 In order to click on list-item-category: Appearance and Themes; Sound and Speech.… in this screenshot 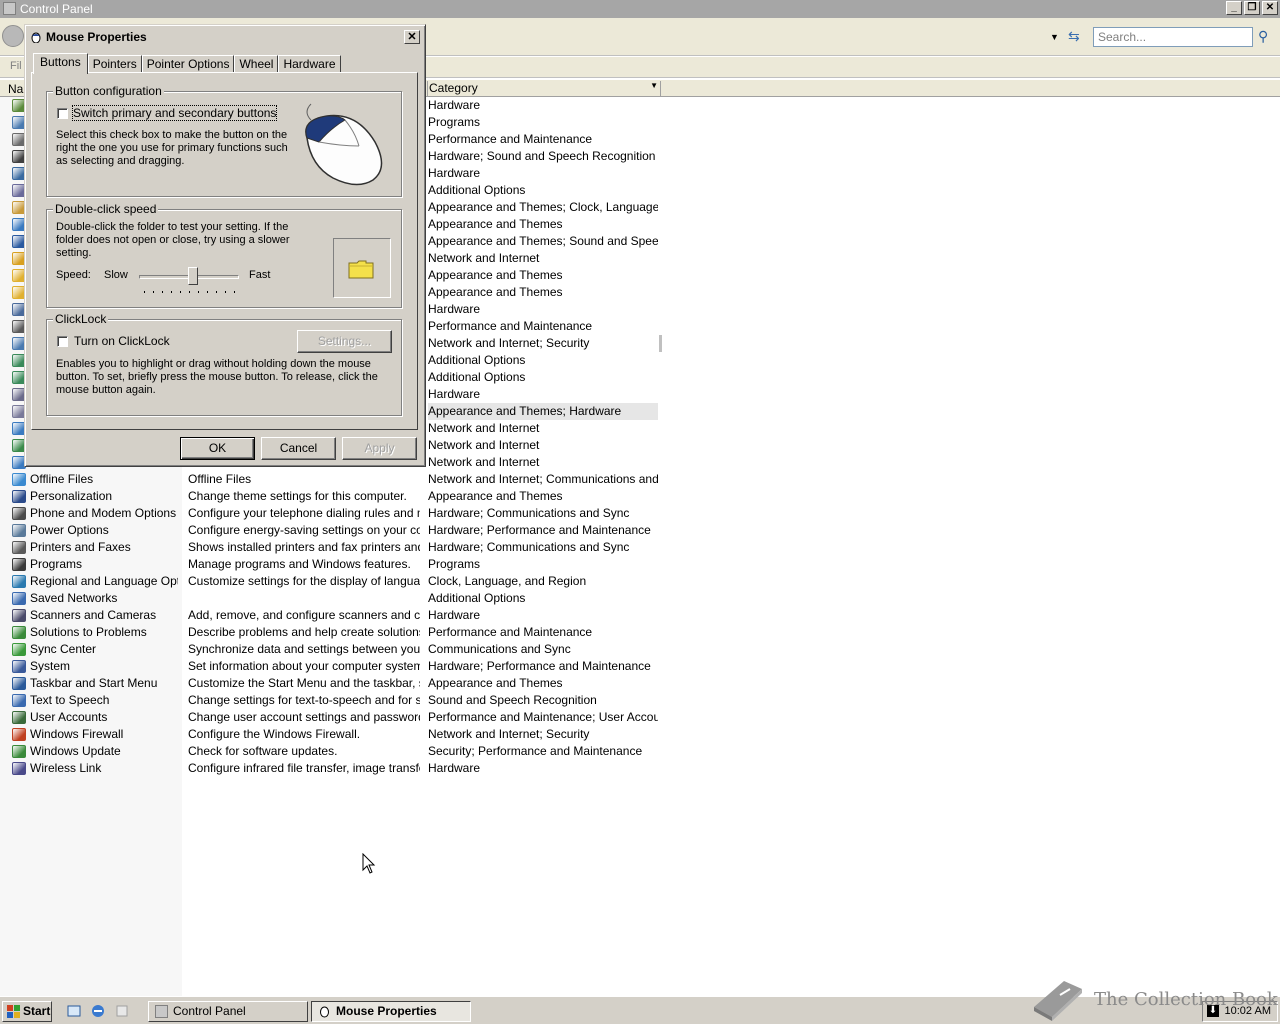, I will do `click(543, 241)`.